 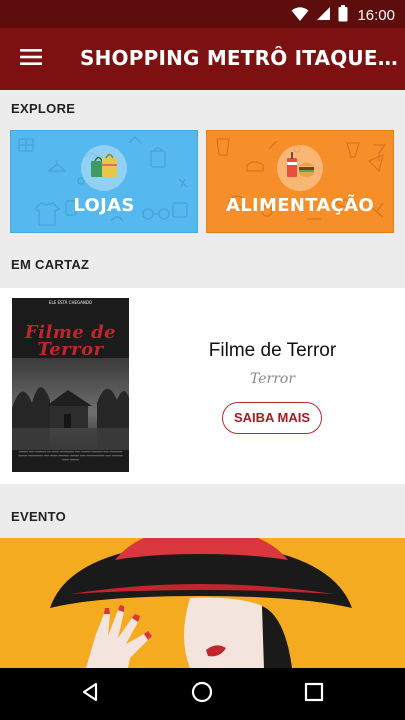 I want to click on recents-icon, so click(x=314, y=694).